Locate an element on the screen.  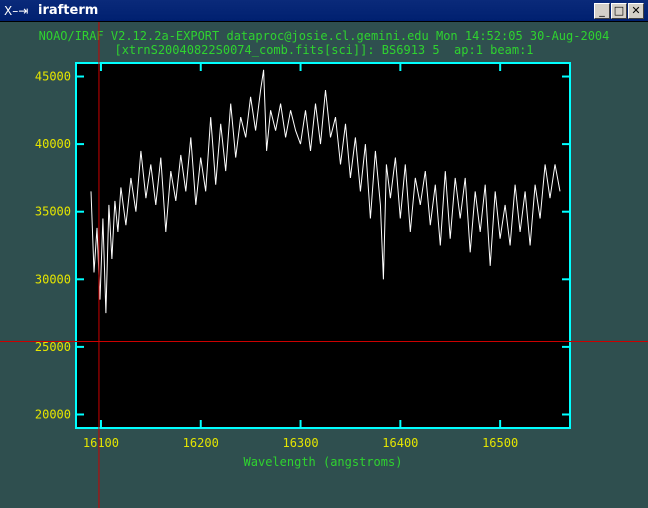
x-tick-label: 16300 is located at coordinates (300, 443).